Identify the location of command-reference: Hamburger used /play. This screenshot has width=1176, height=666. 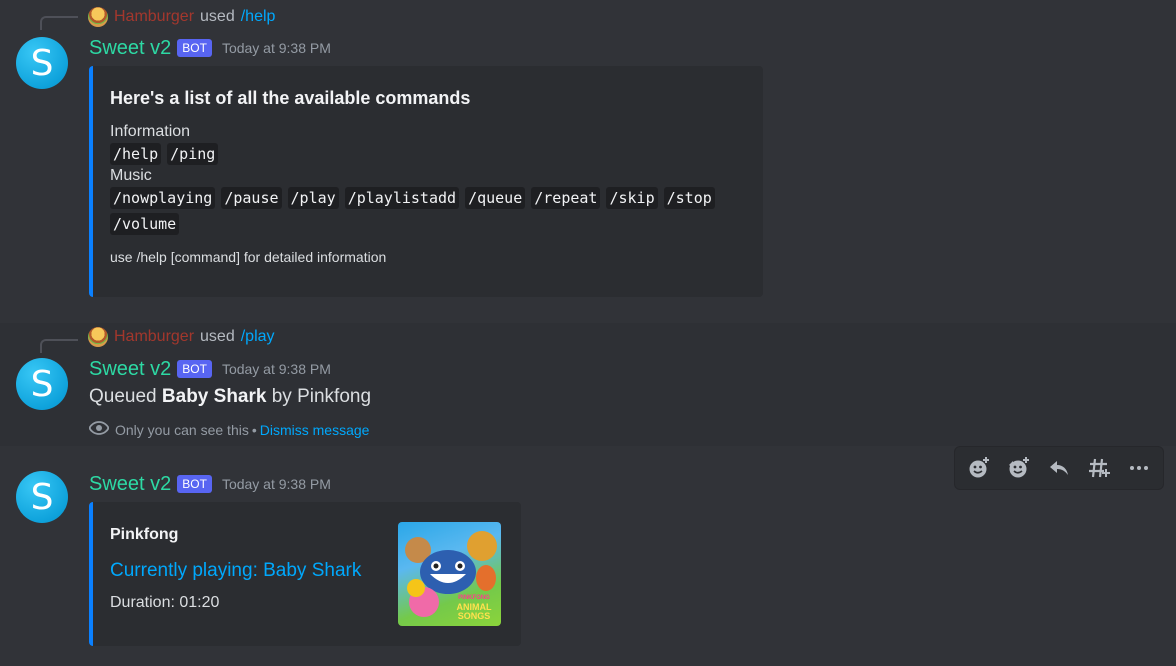
(181, 337).